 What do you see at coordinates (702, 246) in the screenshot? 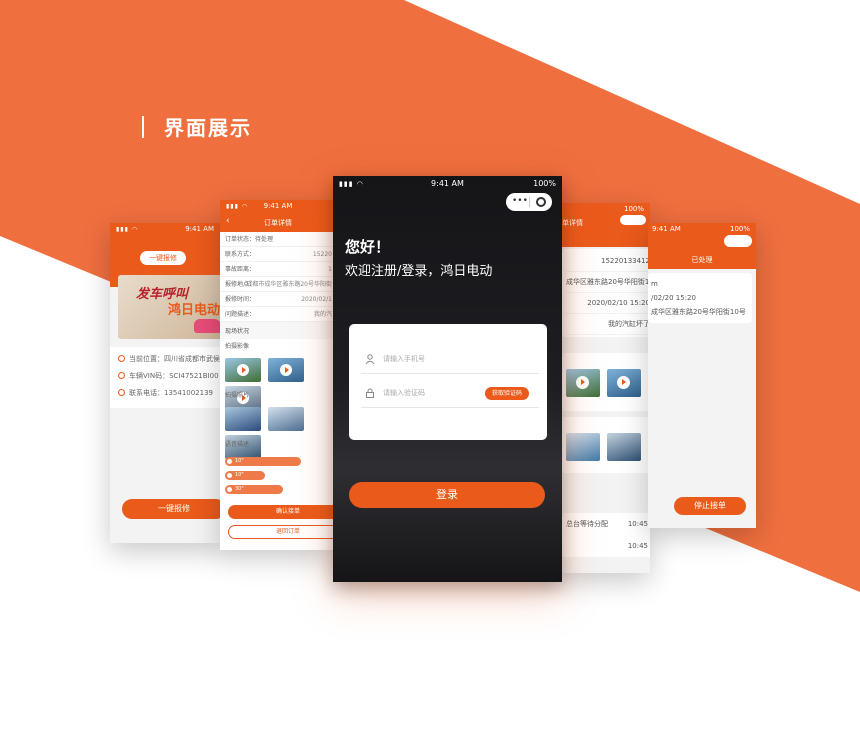
I see `processed-header: 9:41 AM 100% 已处理` at bounding box center [702, 246].